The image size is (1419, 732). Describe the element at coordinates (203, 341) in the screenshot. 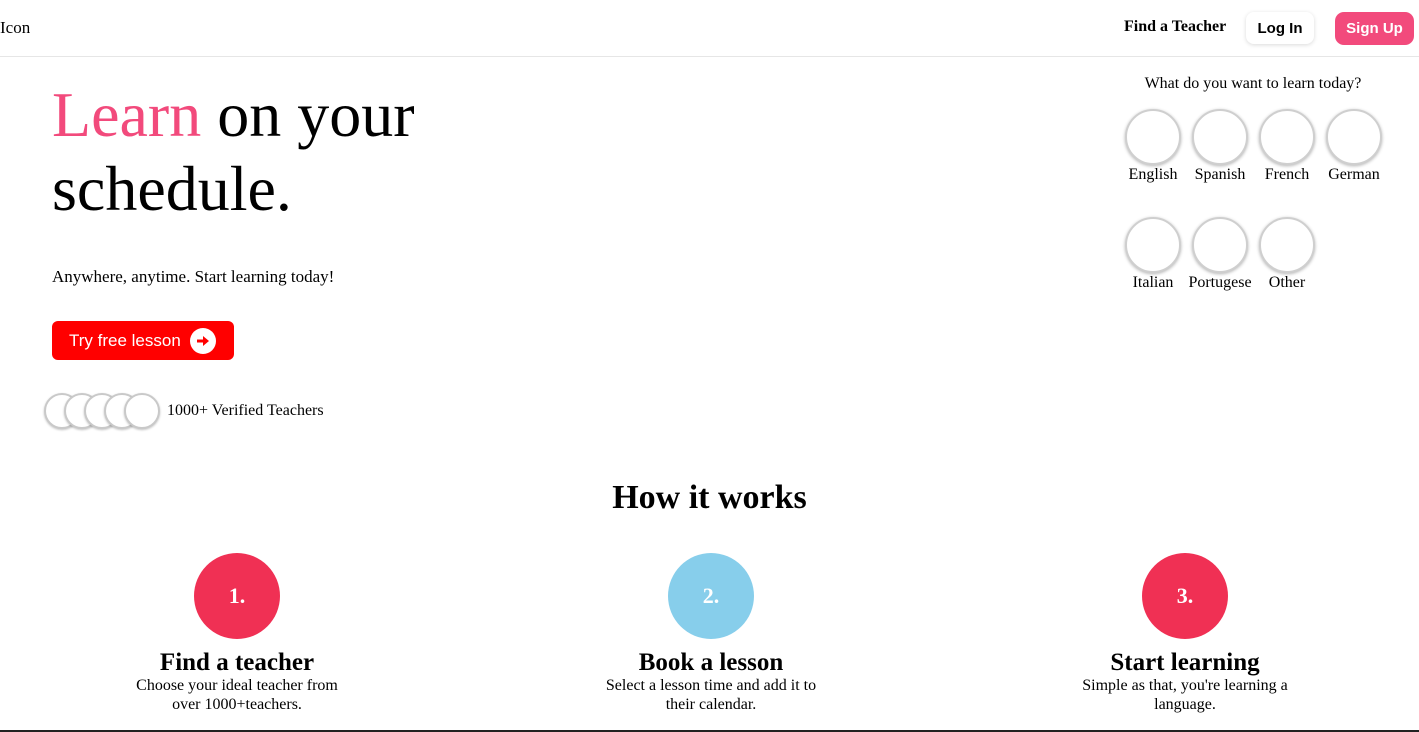

I see `arrow-right-icon` at that location.